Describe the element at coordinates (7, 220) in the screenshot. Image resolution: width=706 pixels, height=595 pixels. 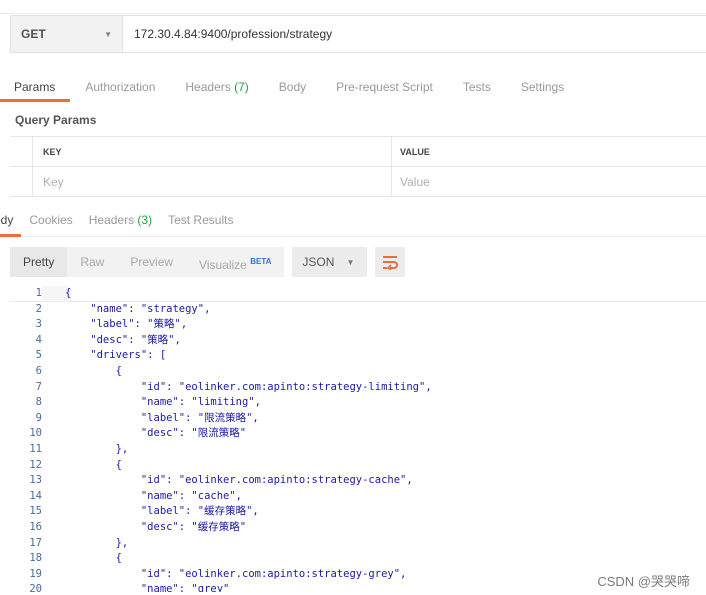
I see `tab-label: ody` at that location.